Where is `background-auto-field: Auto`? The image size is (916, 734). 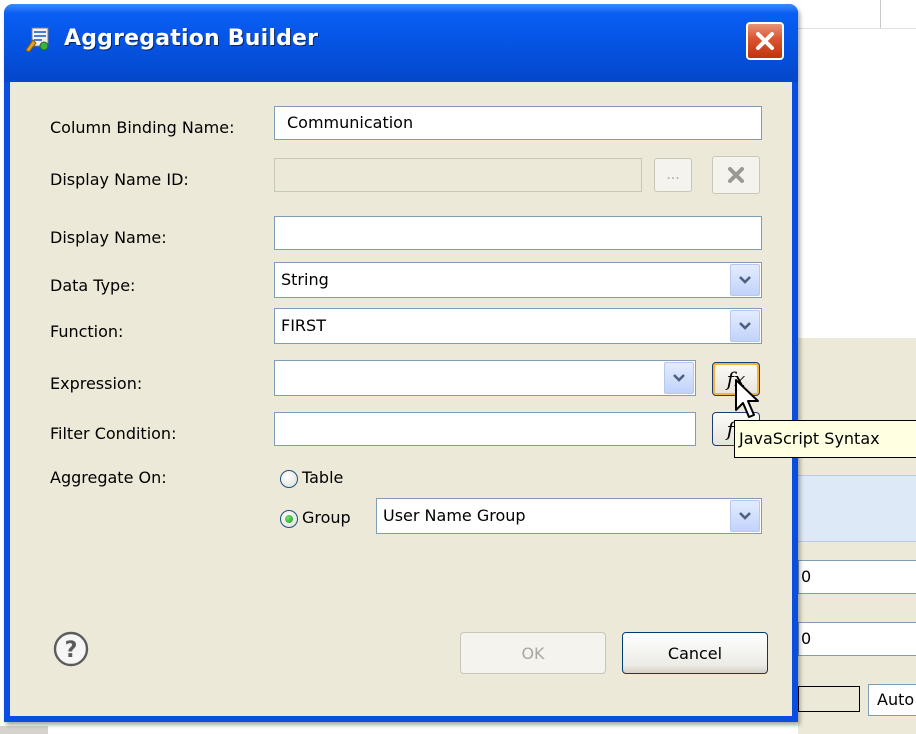
background-auto-field: Auto is located at coordinates (892, 700).